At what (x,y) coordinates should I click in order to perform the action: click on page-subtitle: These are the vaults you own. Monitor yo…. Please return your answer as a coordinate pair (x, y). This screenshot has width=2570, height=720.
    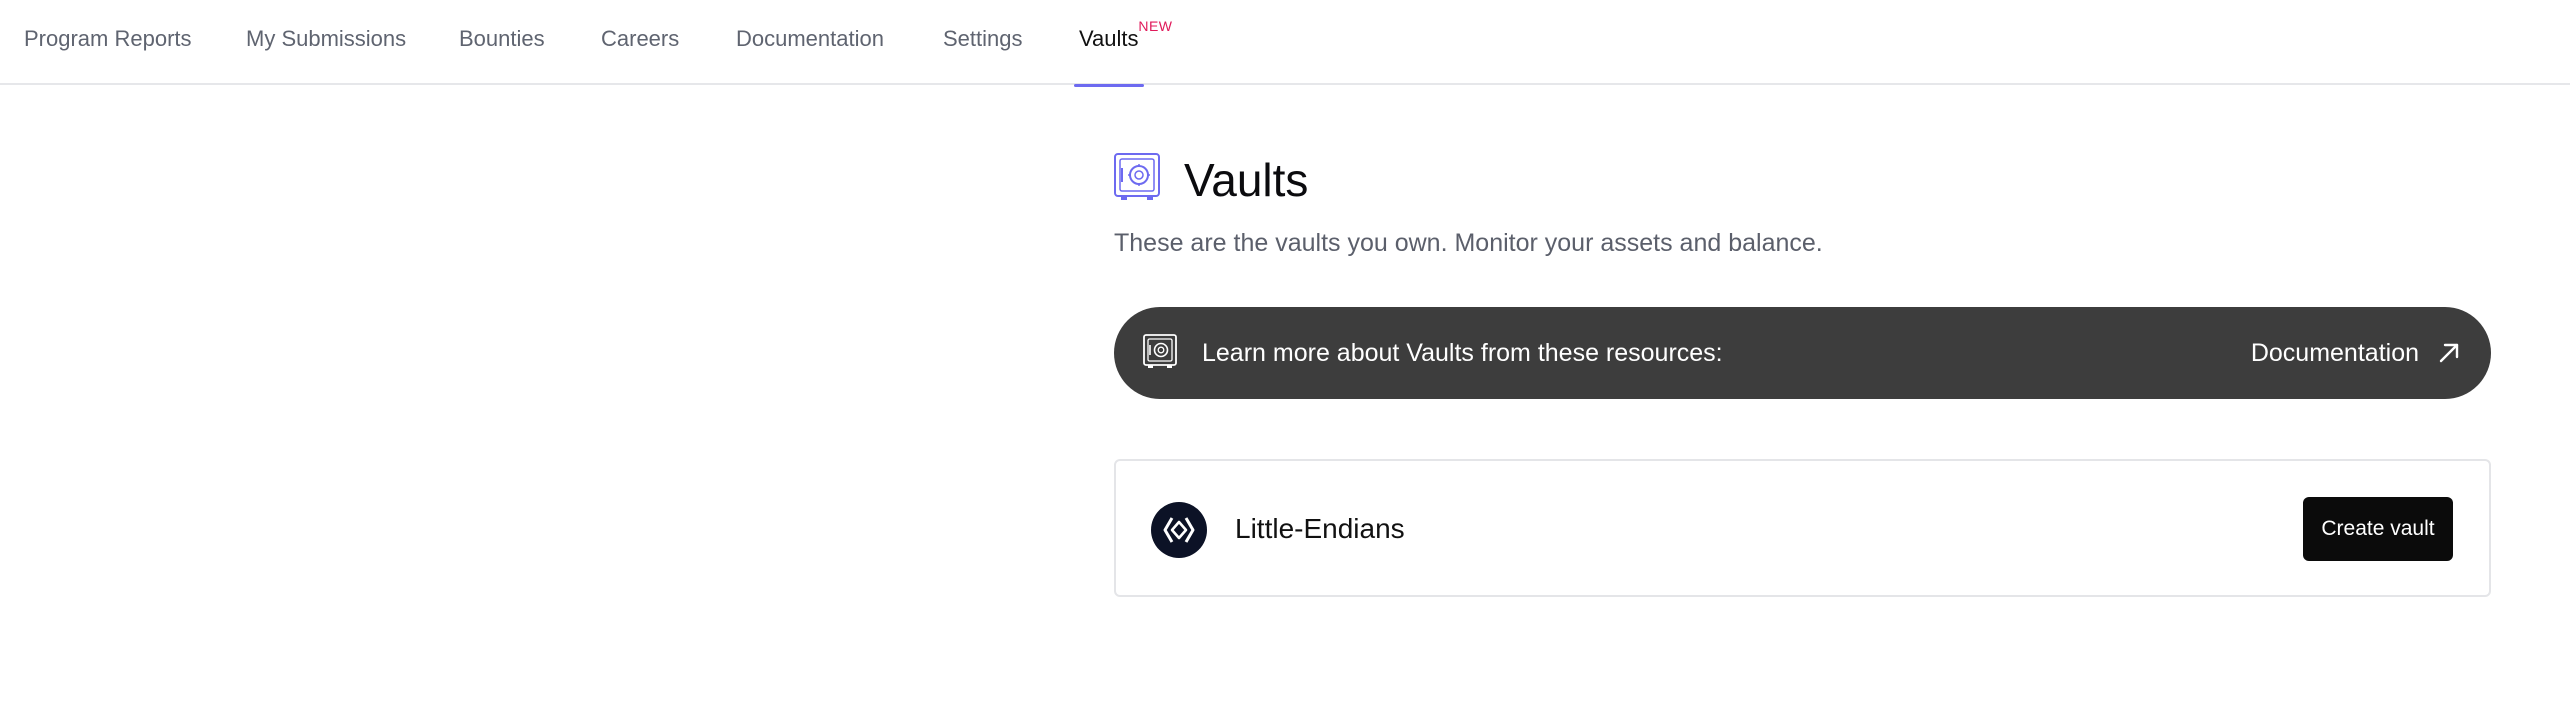
    Looking at the image, I should click on (1468, 243).